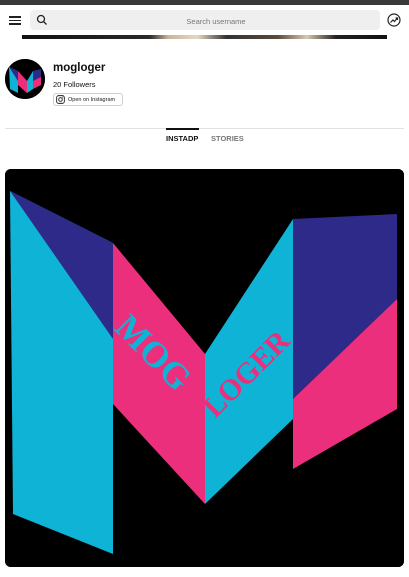  I want to click on instagram-icon, so click(60, 99).